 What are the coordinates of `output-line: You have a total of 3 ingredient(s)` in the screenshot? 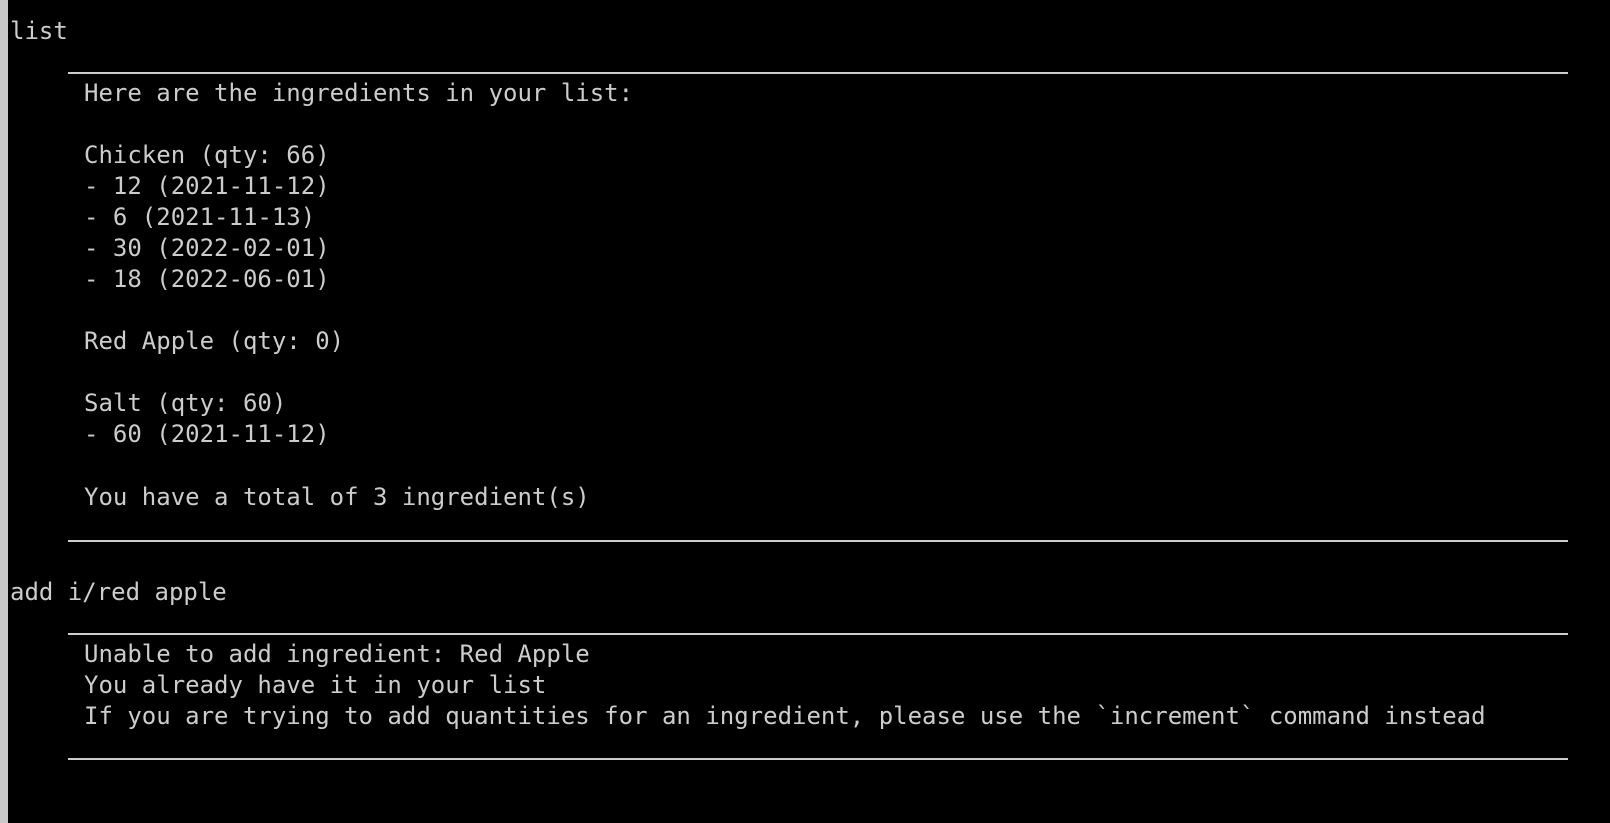 It's located at (337, 497).